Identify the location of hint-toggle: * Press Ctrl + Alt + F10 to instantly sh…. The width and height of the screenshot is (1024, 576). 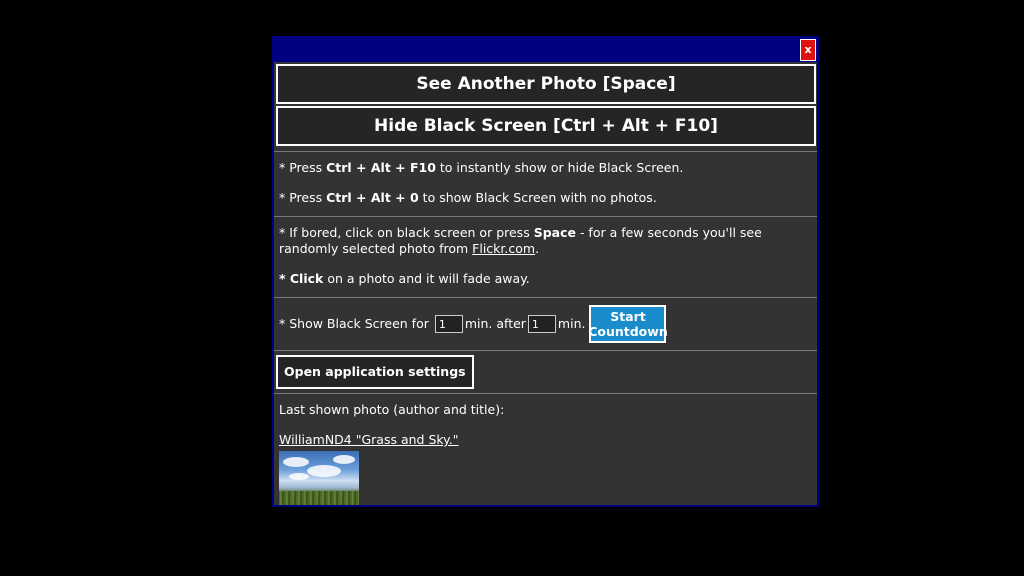
(546, 168).